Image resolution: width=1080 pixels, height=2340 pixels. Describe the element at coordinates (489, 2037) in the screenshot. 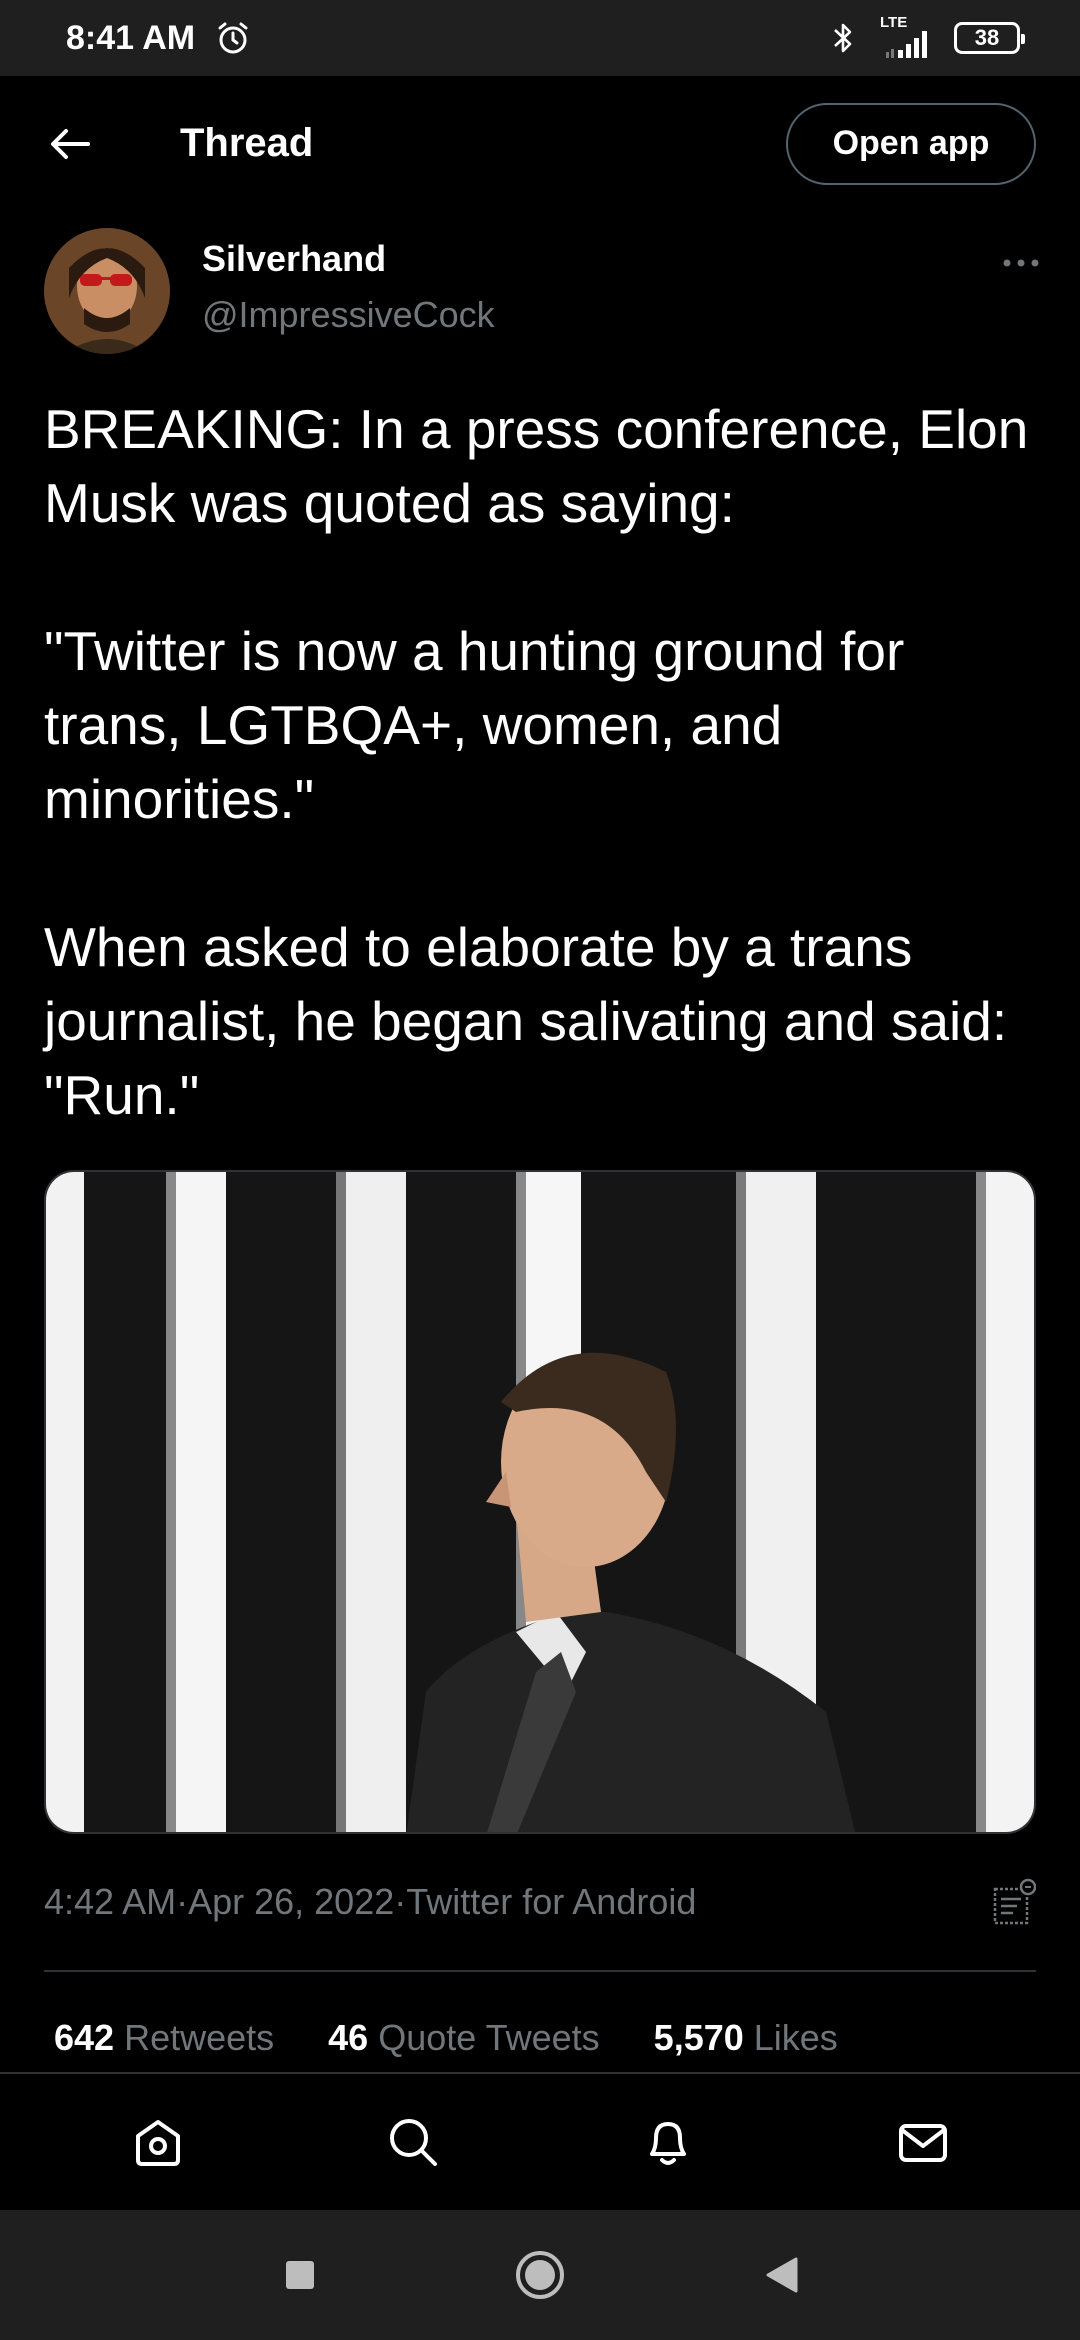

I see `quotes-label: Quote Tweets` at that location.